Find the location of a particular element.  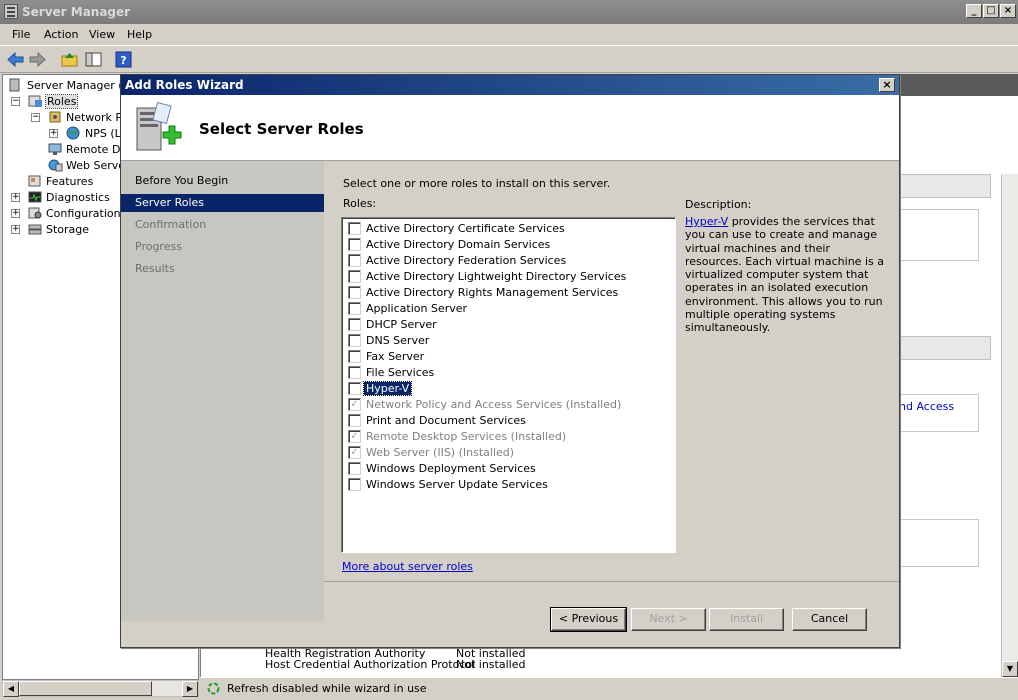

role-label: Active Directory Federation Services is located at coordinates (466, 260).